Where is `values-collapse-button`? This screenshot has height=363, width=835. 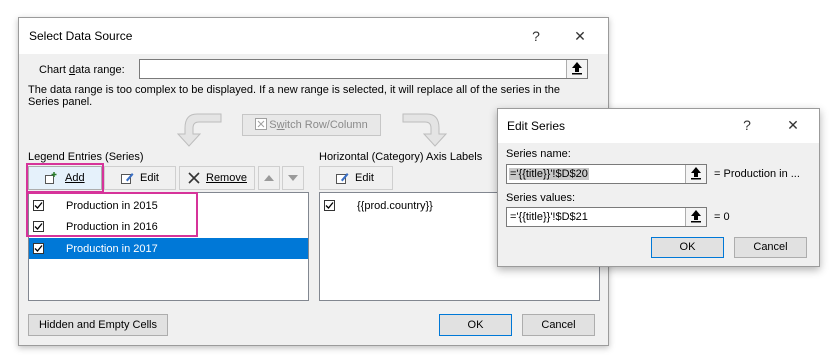 values-collapse-button is located at coordinates (695, 217).